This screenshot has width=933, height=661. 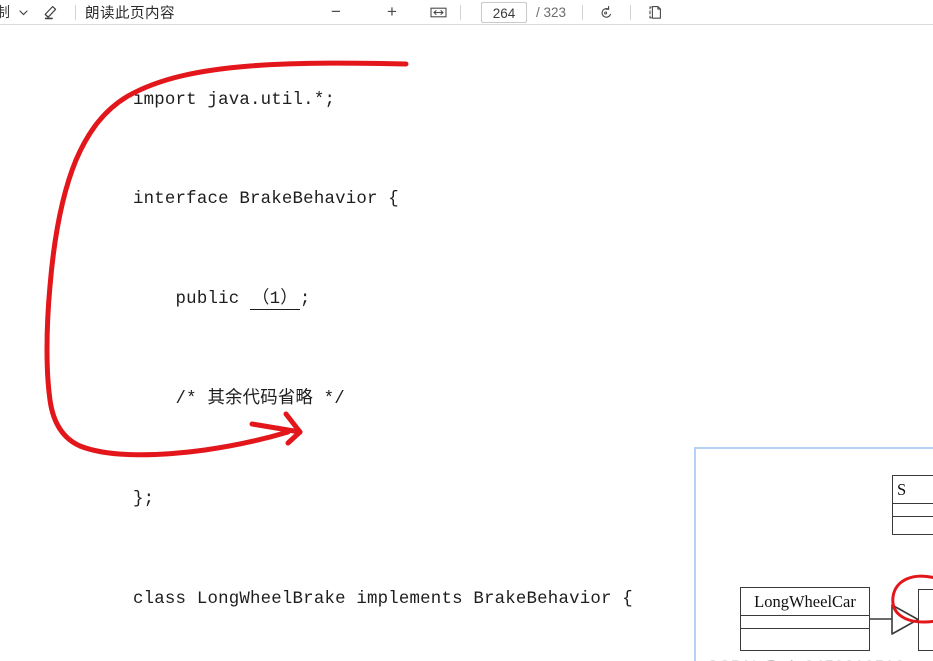 I want to click on toolbar-divider, so click(x=75, y=12).